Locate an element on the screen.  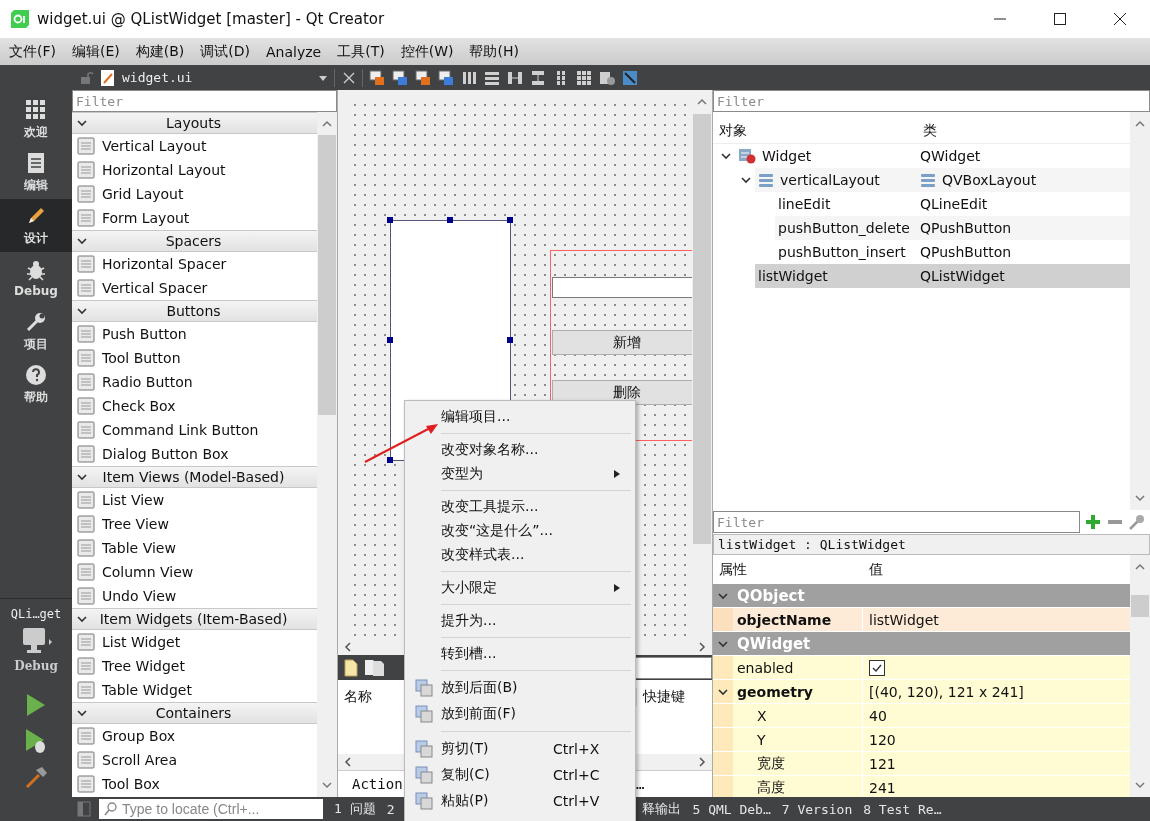
widget-name: Table View is located at coordinates (139, 548).